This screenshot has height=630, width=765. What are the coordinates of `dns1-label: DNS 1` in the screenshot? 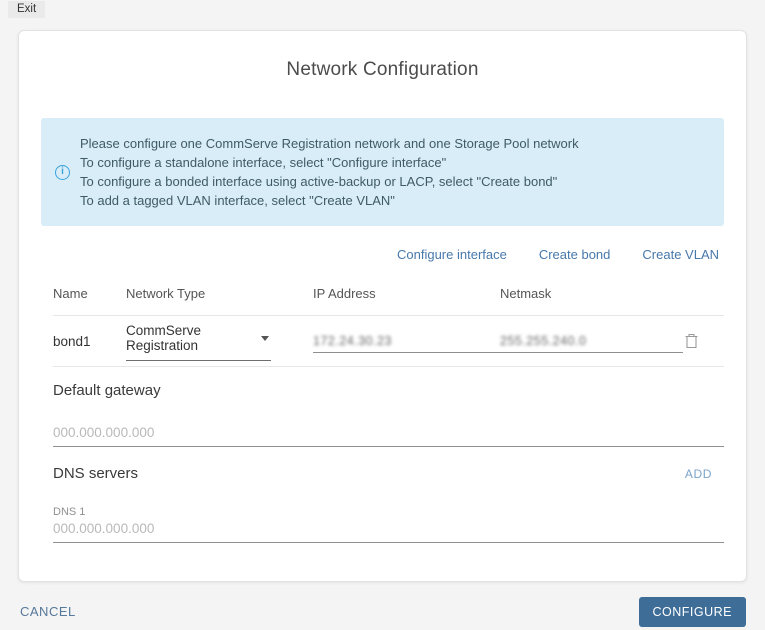 It's located at (69, 512).